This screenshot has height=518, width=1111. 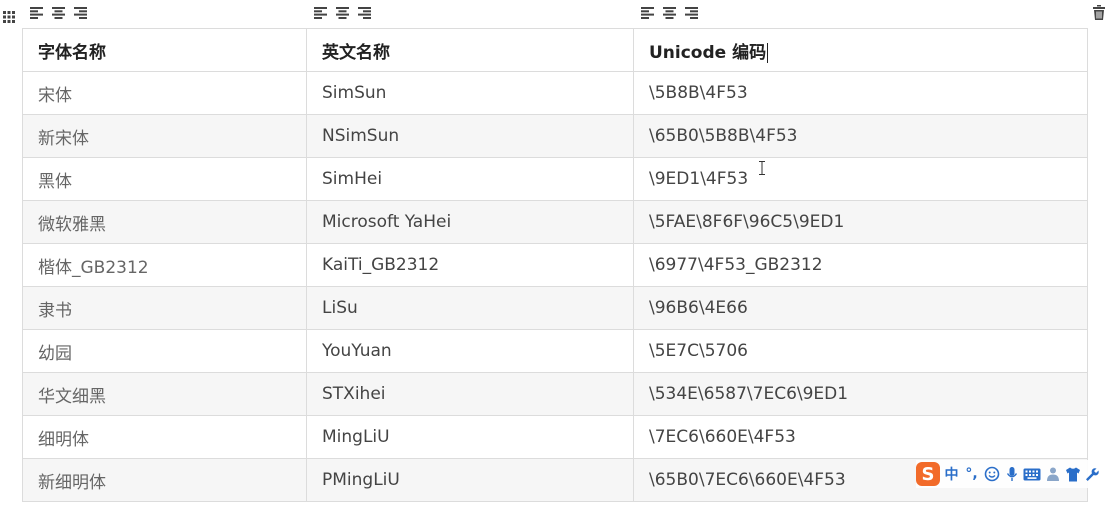 I want to click on wrench-icon, so click(x=1092, y=474).